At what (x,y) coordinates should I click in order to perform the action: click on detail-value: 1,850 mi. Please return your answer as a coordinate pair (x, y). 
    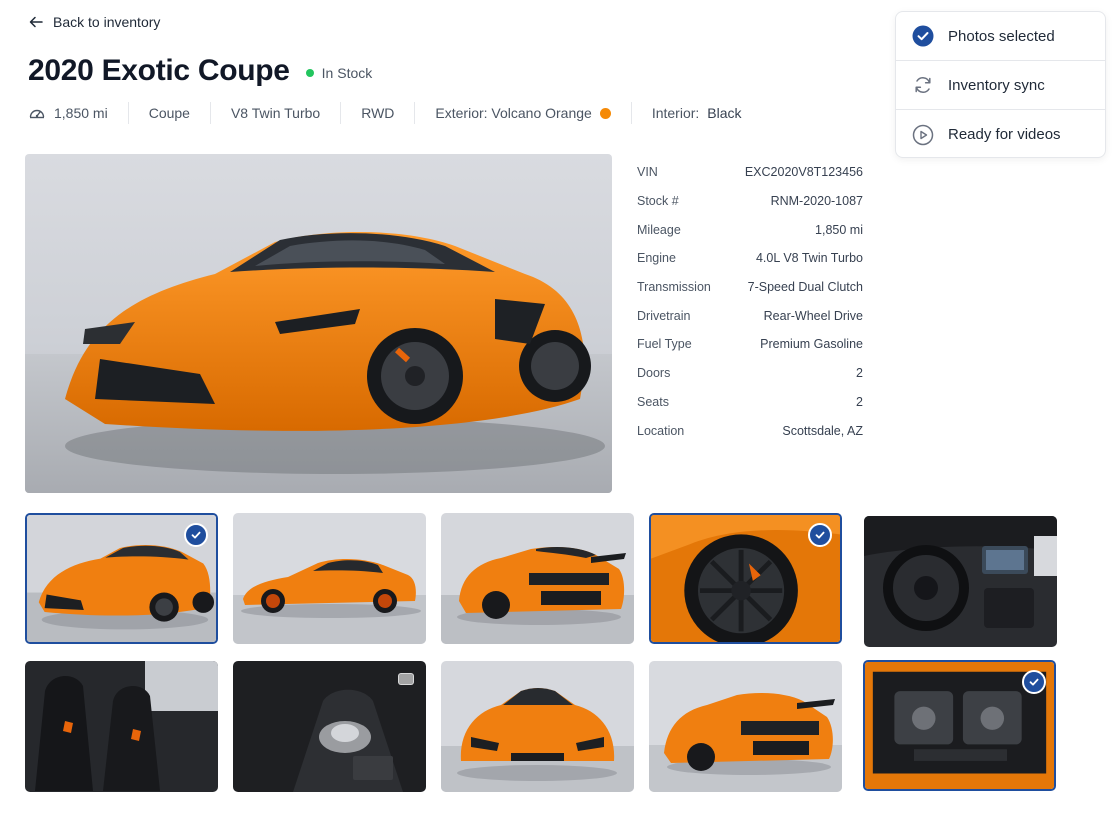
    Looking at the image, I should click on (839, 229).